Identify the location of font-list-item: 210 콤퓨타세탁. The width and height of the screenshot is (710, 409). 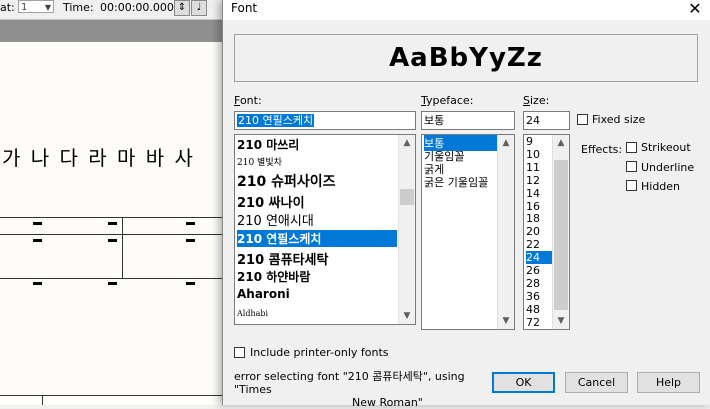
(282, 258).